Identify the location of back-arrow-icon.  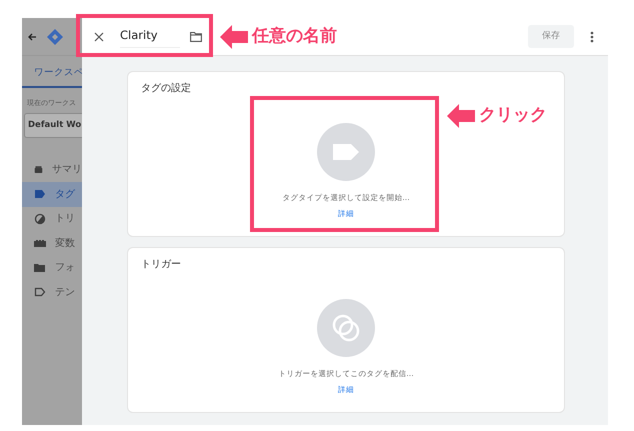
(32, 36).